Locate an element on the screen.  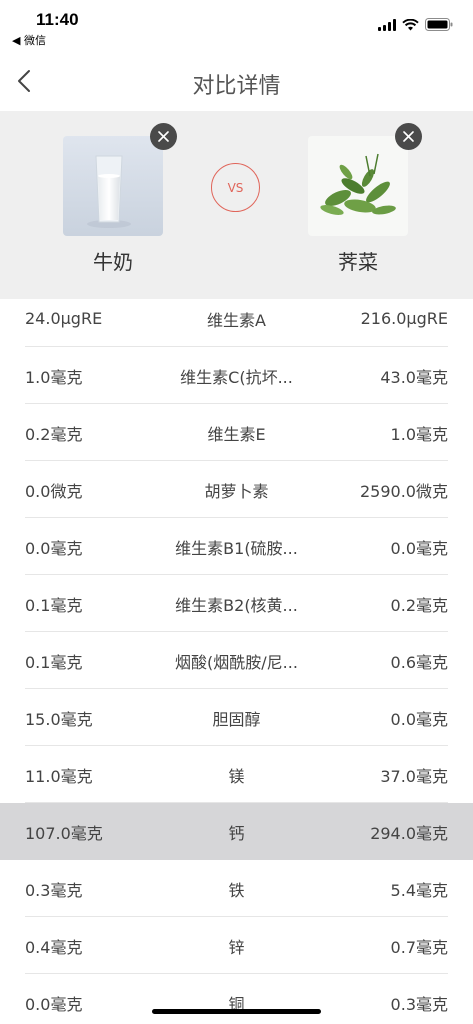
table-row: 11.0毫克 镁 37.0毫克 is located at coordinates (236, 774).